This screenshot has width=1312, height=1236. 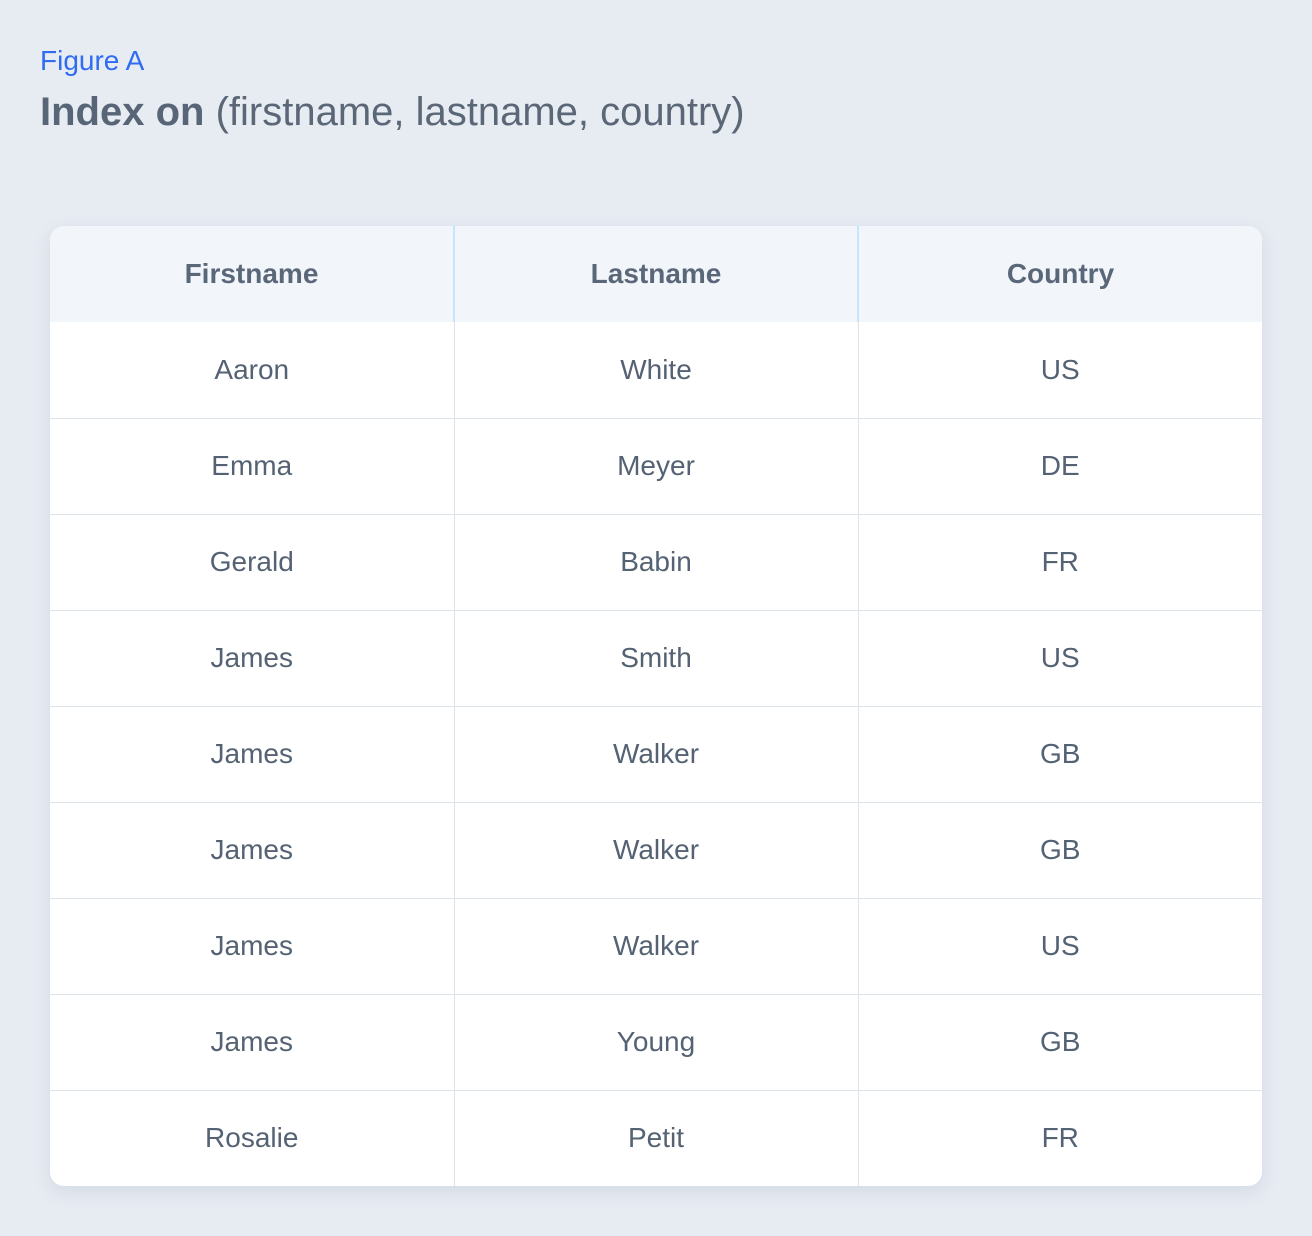 What do you see at coordinates (122, 112) in the screenshot?
I see `title-bold: Index on` at bounding box center [122, 112].